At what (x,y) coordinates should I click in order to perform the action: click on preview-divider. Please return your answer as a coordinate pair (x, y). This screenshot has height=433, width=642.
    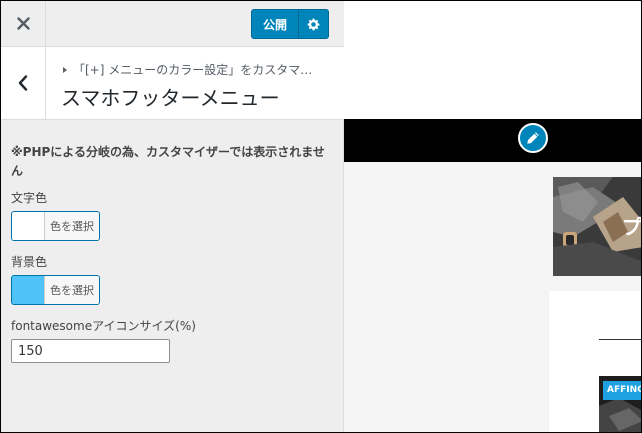
    Looking at the image, I should click on (620, 339).